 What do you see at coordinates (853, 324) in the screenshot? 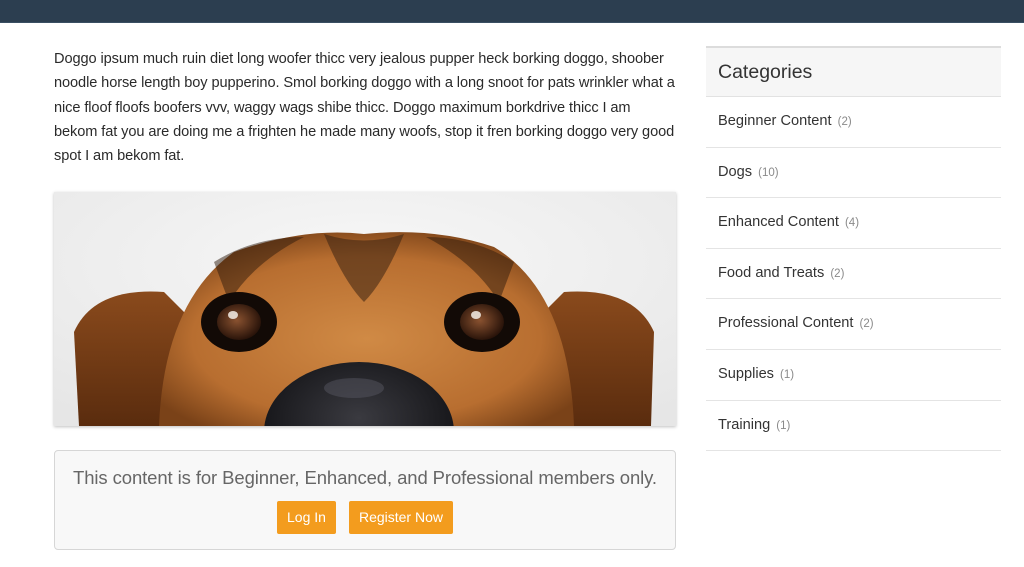
I see `category-item-professional-content: Professional Content (2)` at bounding box center [853, 324].